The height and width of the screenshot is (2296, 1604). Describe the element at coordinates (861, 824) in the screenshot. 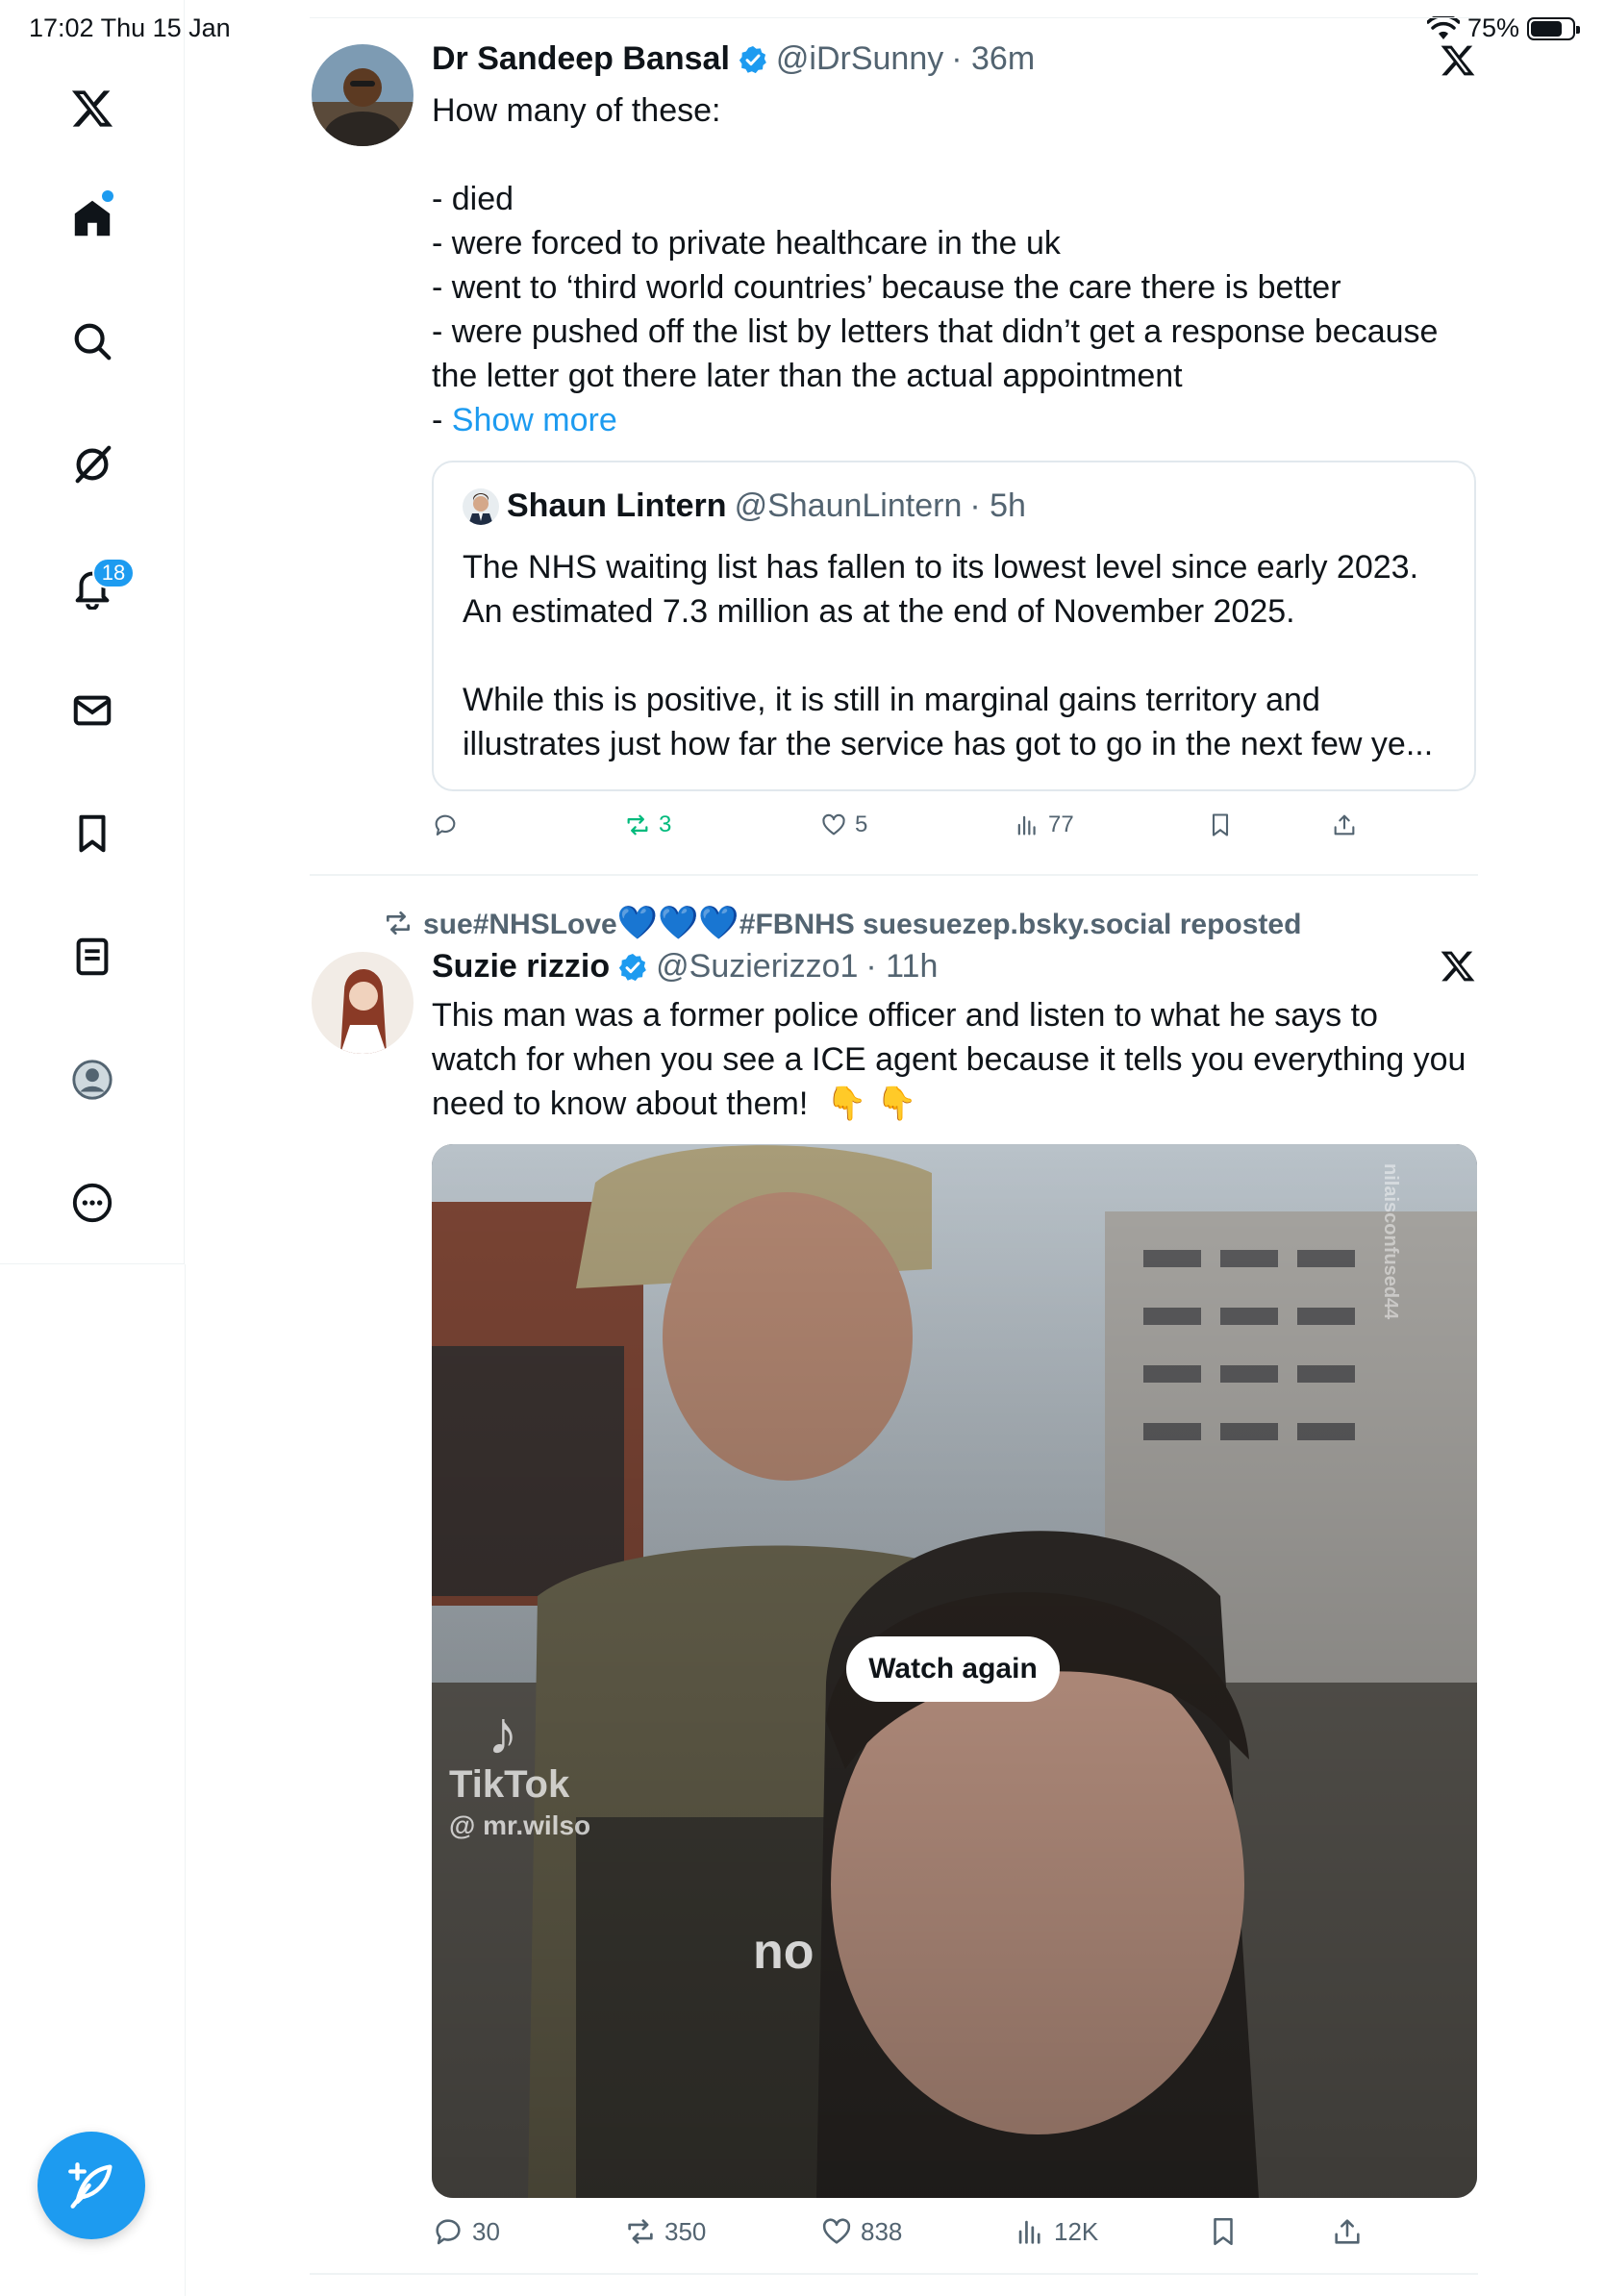

I see `like-count: 5` at that location.